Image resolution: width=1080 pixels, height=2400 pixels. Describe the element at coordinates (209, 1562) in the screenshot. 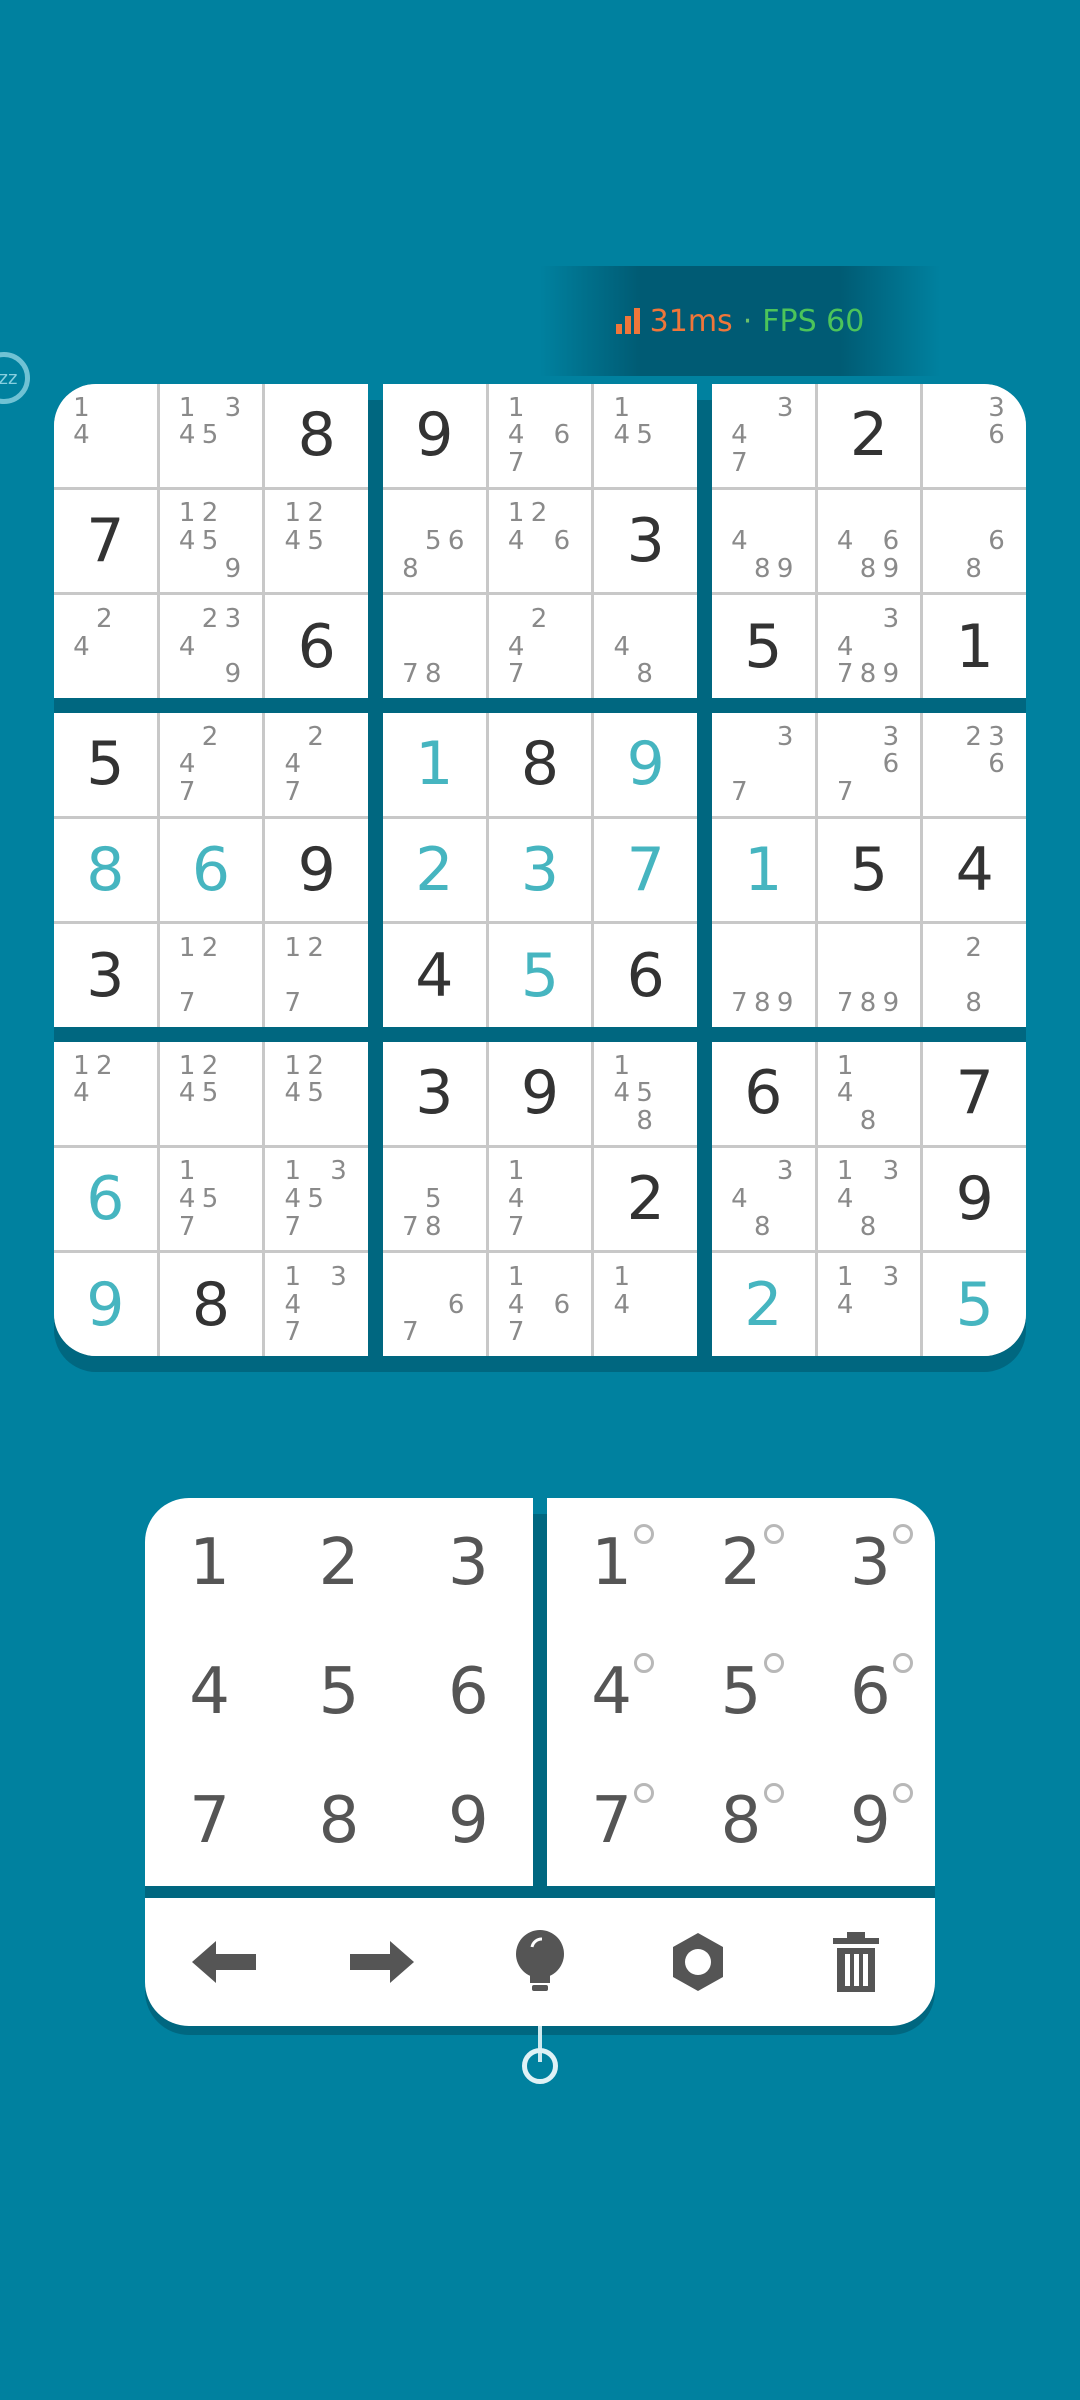

I see `number-key: 1` at that location.